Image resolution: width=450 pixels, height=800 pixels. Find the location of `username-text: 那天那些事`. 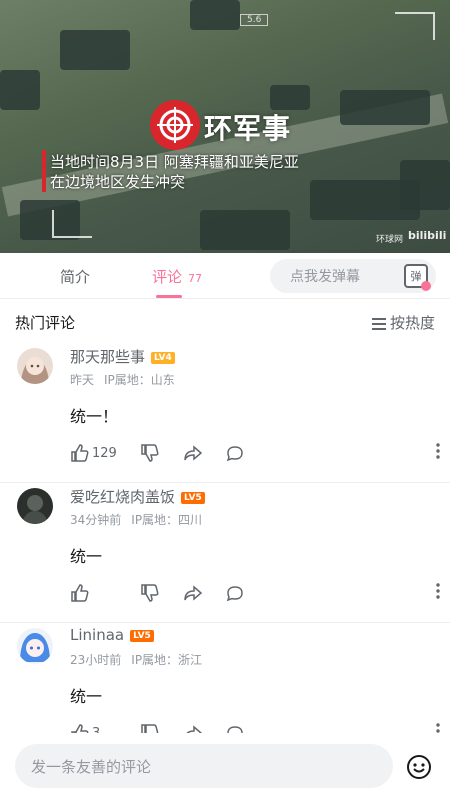

username-text: 那天那些事 is located at coordinates (108, 357).